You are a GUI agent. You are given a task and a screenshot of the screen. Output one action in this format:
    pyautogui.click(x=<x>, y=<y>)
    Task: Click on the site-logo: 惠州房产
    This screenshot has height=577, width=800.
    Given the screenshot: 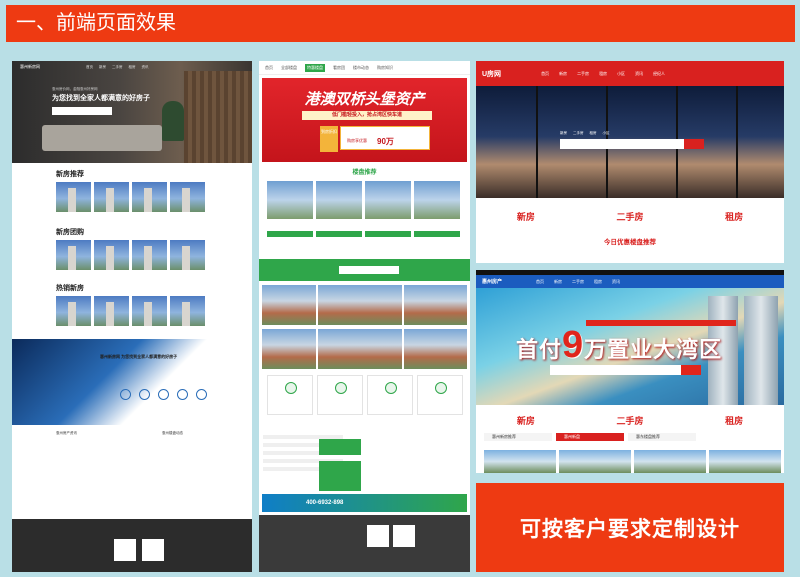 What is the action you would take?
    pyautogui.click(x=492, y=281)
    